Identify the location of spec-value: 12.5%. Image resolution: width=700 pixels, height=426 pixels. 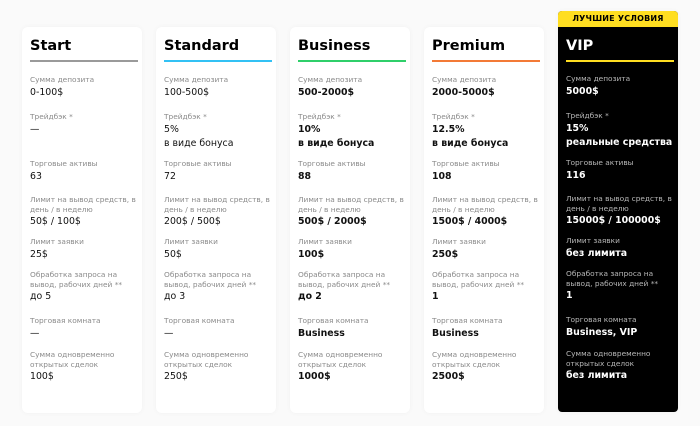
(448, 129).